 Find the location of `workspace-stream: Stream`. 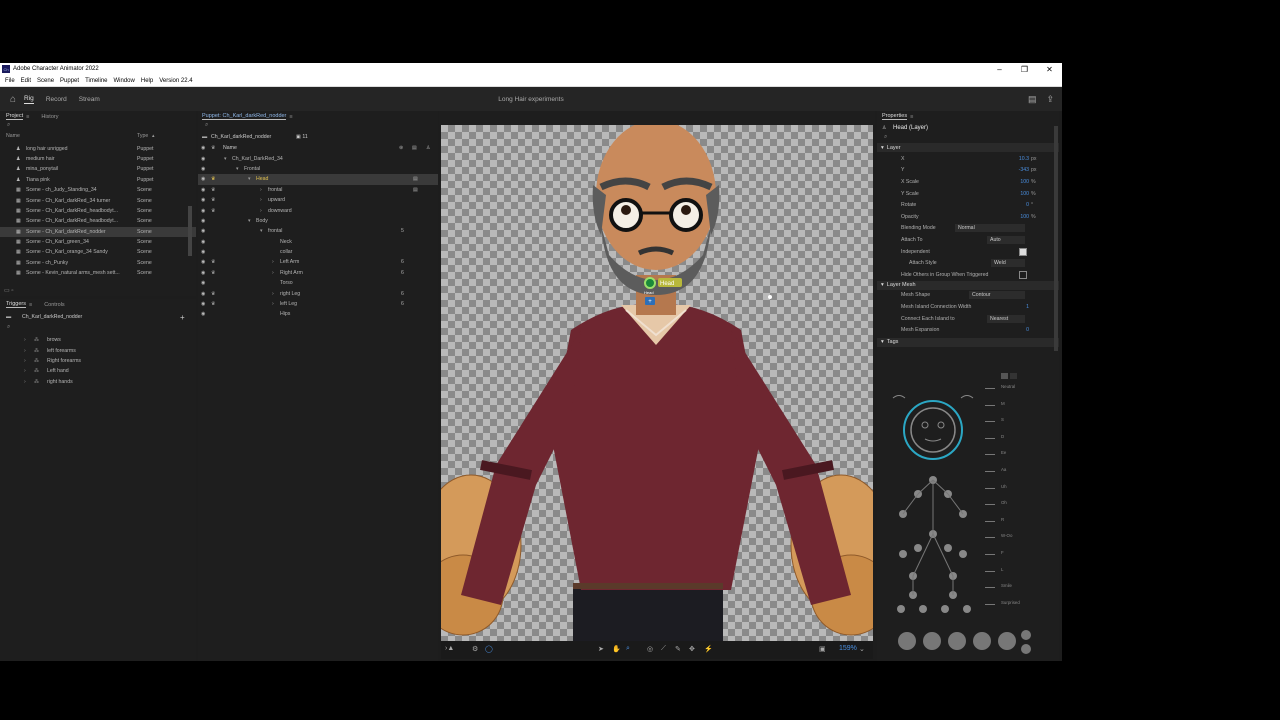

workspace-stream: Stream is located at coordinates (89, 99).